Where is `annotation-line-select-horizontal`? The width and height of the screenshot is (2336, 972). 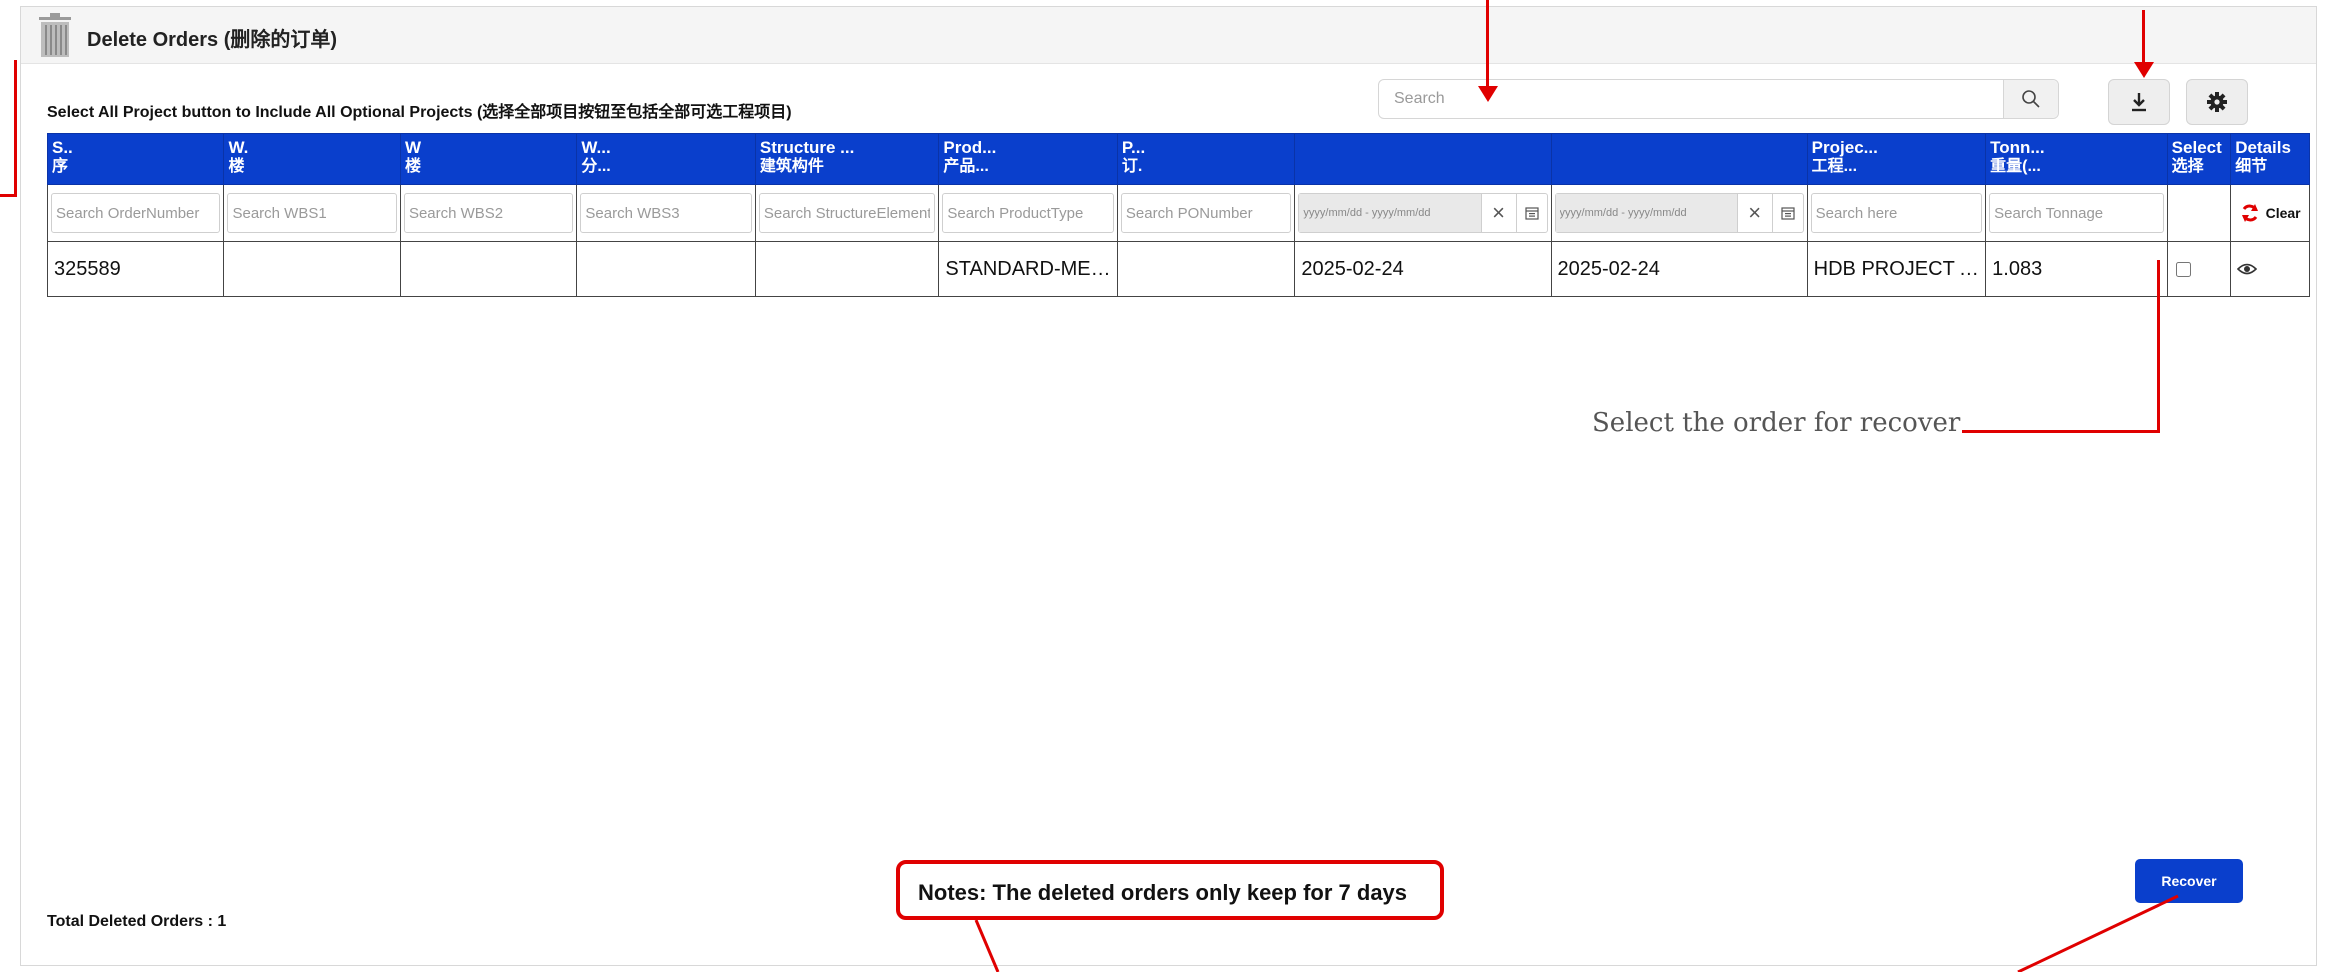 annotation-line-select-horizontal is located at coordinates (2061, 431).